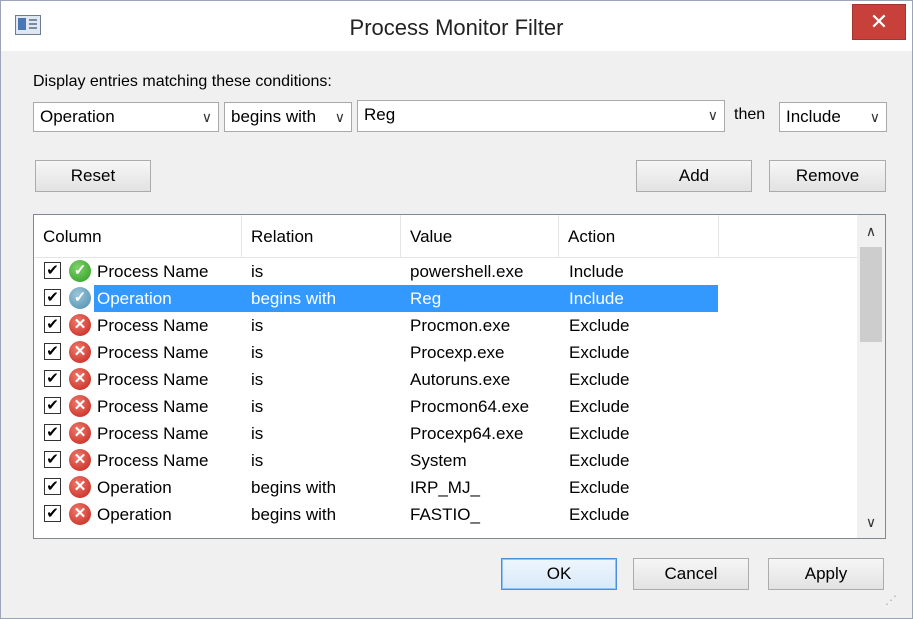 This screenshot has width=913, height=619. I want to click on cell-value: IRP_MJ_, so click(445, 487).